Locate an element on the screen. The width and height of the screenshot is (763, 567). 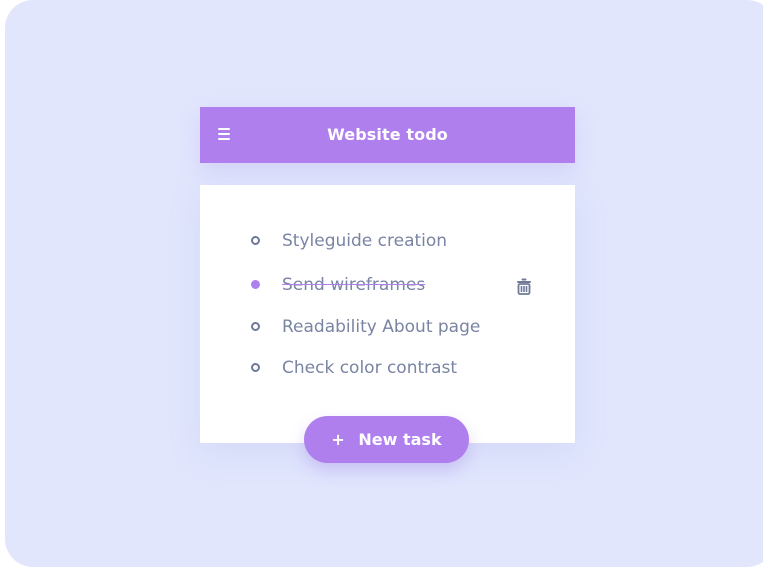
plus-icon: + is located at coordinates (338, 439).